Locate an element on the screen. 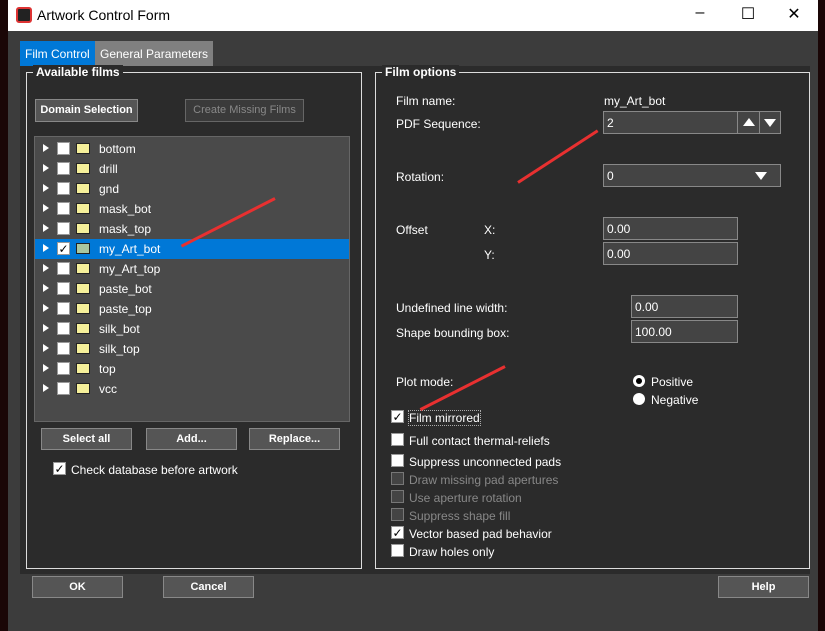 The width and height of the screenshot is (825, 631). pdf-sequence-down-button is located at coordinates (770, 122).